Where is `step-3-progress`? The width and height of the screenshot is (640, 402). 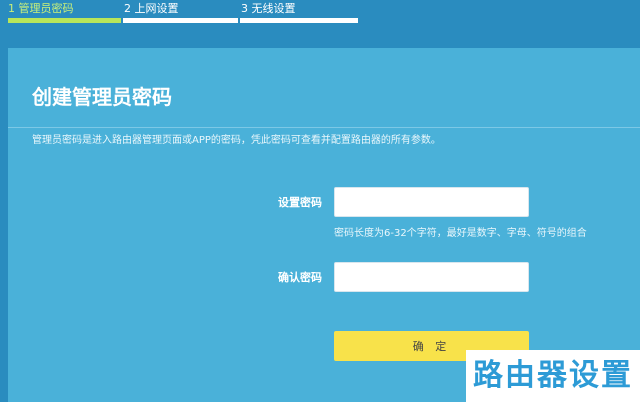 step-3-progress is located at coordinates (299, 20).